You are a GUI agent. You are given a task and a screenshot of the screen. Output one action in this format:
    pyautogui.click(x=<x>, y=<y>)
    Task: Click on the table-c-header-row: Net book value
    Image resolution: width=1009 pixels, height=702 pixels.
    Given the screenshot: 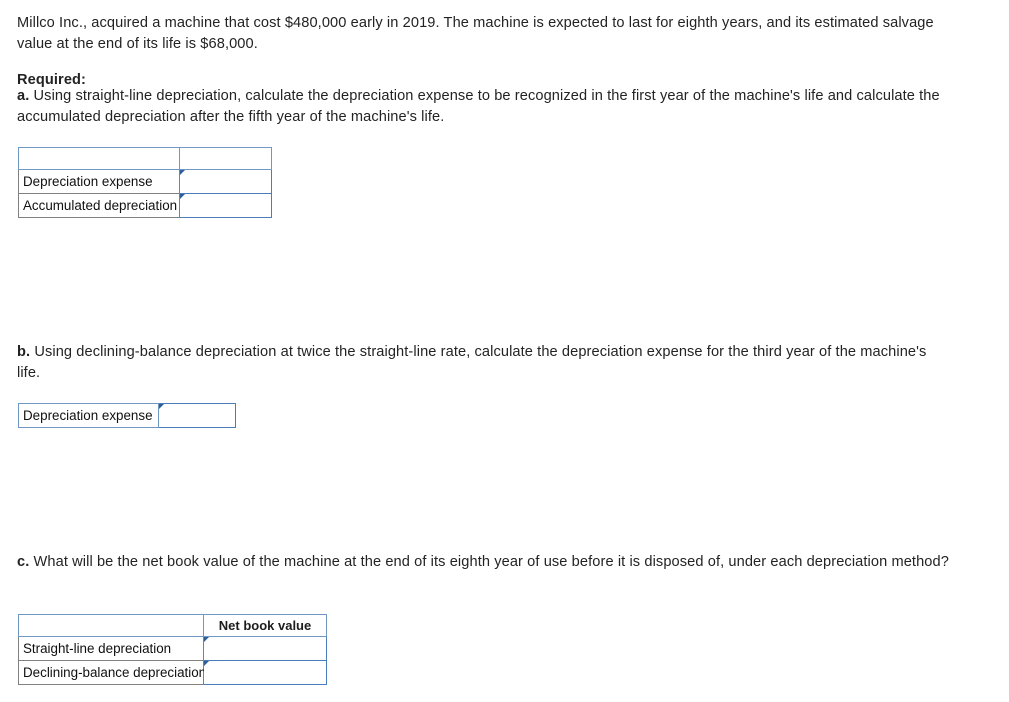 What is the action you would take?
    pyautogui.click(x=172, y=625)
    